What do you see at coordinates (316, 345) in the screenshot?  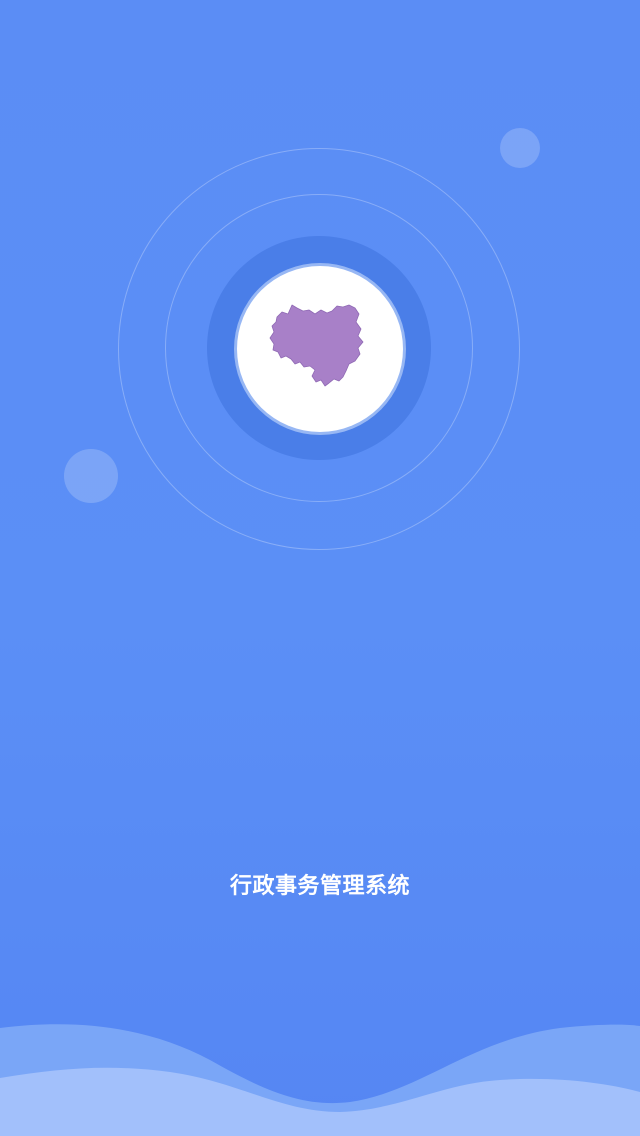 I see `region-map-icon` at bounding box center [316, 345].